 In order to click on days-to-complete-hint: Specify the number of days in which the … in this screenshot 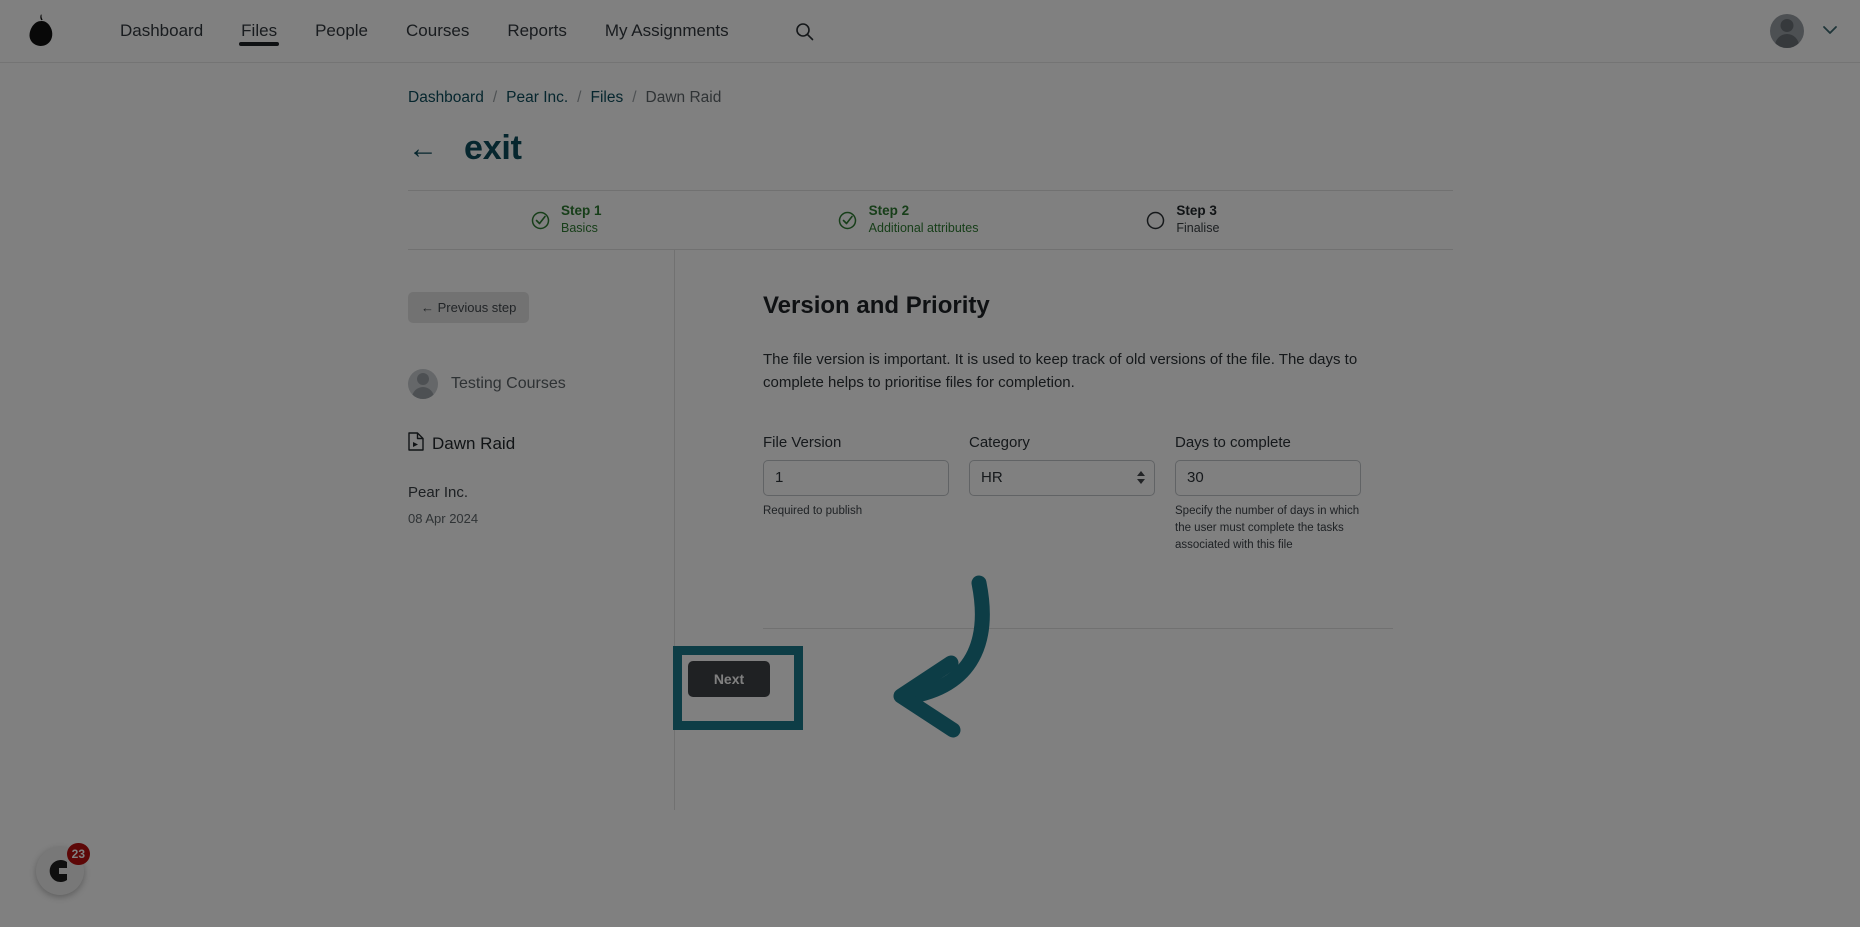, I will do `click(1267, 528)`.